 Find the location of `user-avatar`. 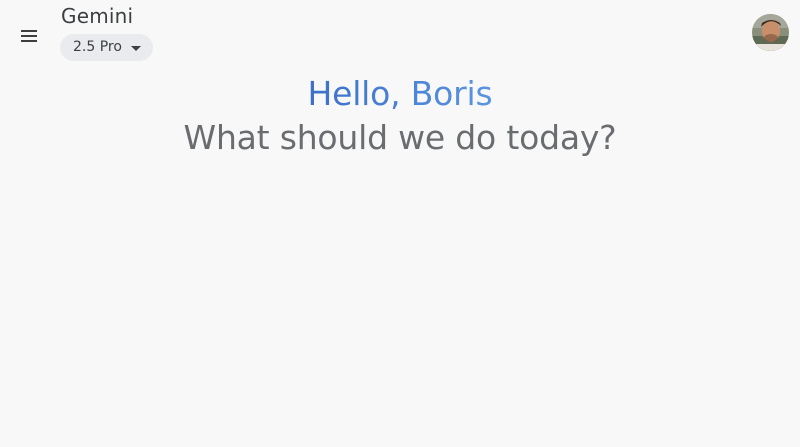

user-avatar is located at coordinates (770, 32).